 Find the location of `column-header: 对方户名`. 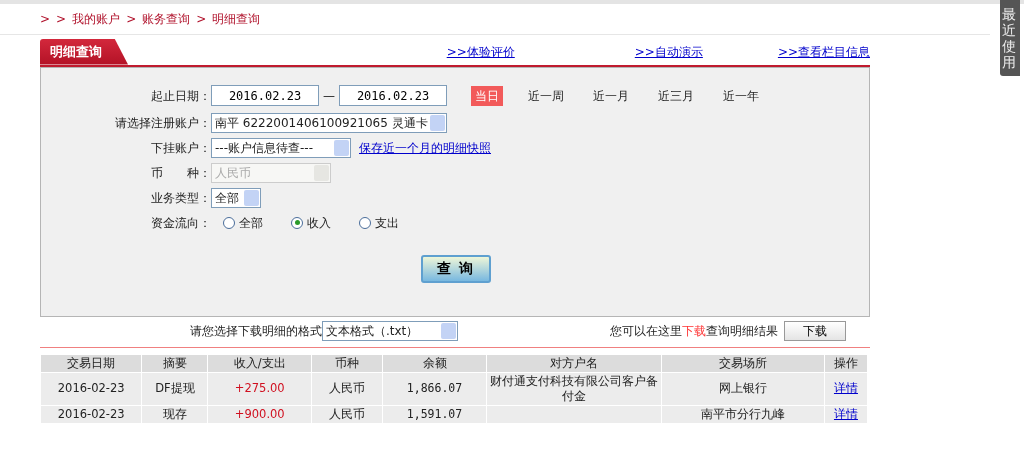

column-header: 对方户名 is located at coordinates (574, 363).